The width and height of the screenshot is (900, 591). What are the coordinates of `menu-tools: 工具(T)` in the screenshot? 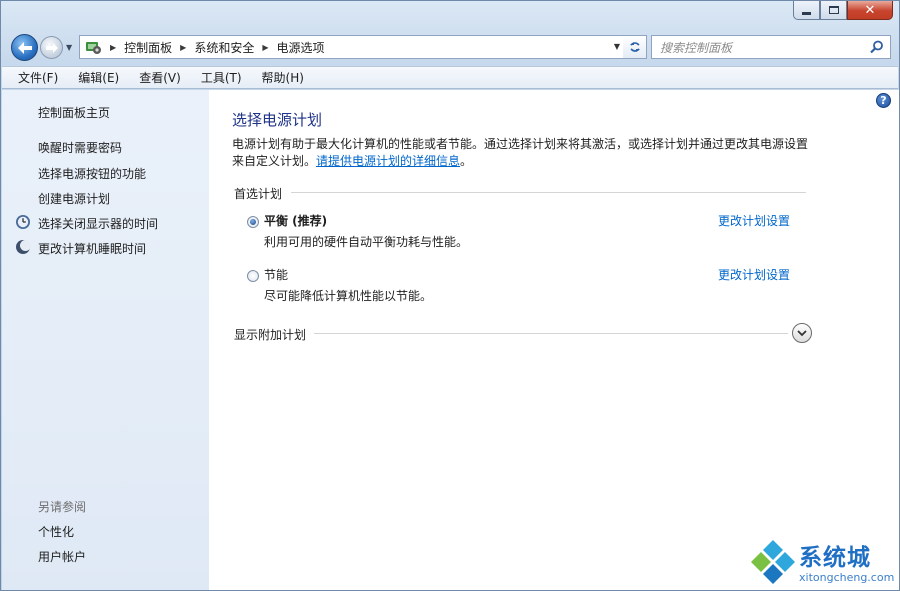 It's located at (219, 77).